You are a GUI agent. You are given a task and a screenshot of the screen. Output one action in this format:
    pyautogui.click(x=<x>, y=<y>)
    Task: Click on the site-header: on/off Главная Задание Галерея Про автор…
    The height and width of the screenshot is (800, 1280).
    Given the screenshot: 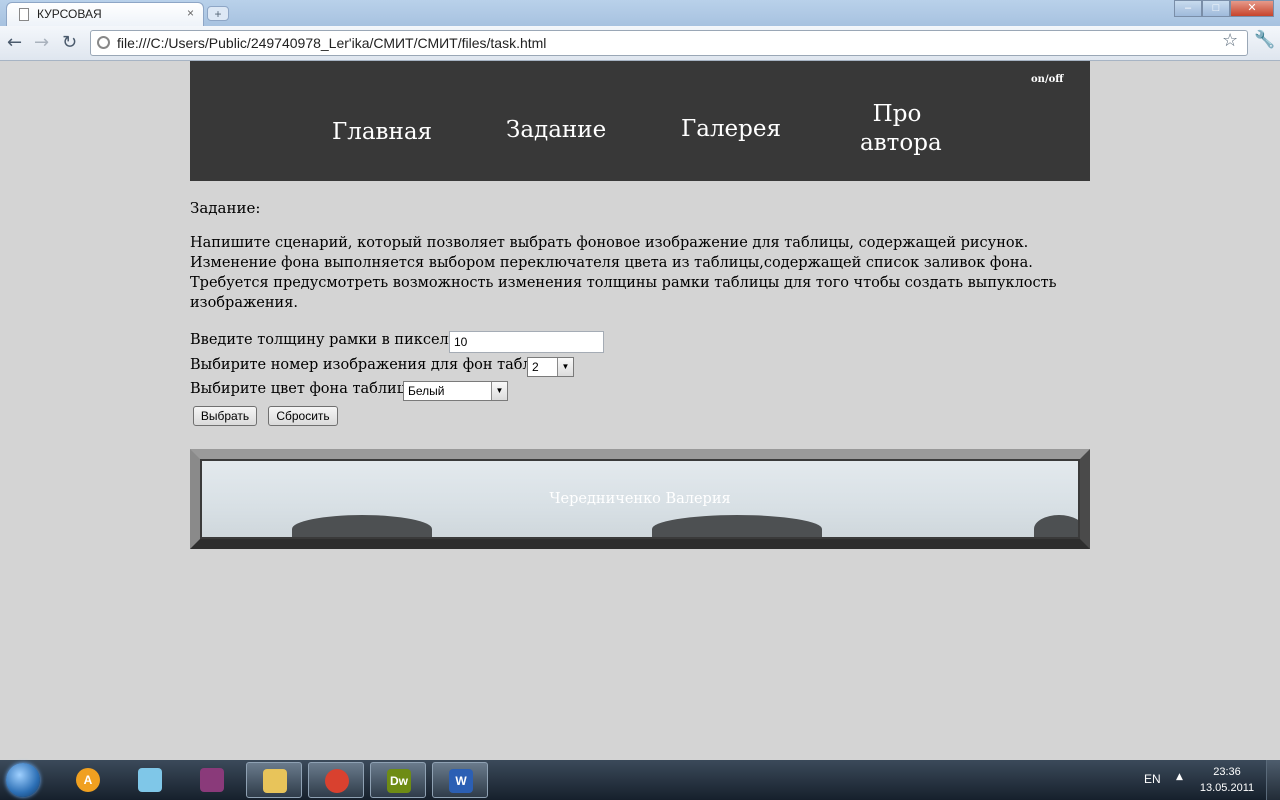 What is the action you would take?
    pyautogui.click(x=640, y=121)
    